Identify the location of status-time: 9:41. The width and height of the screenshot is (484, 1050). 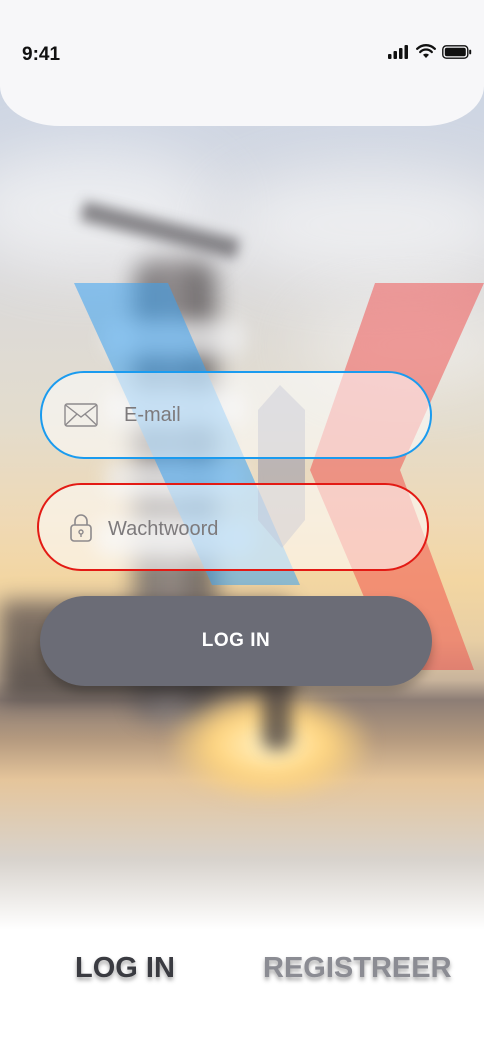
(41, 54).